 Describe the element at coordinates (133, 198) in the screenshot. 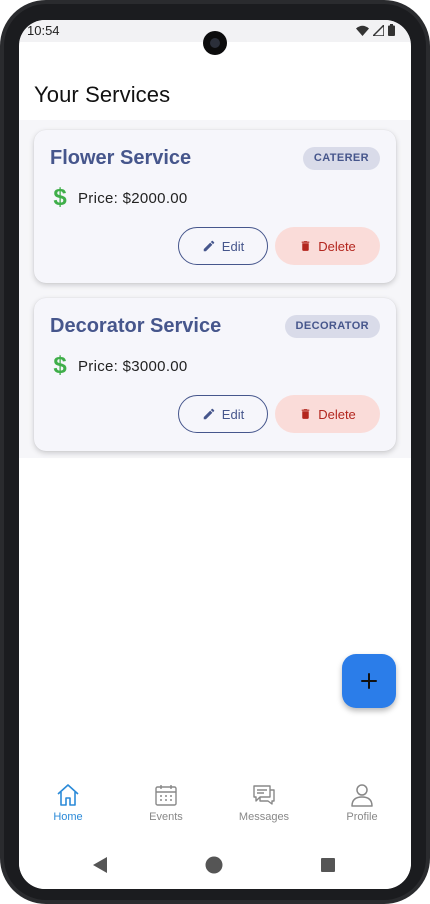

I see `price-text: Price: $2000.00` at that location.